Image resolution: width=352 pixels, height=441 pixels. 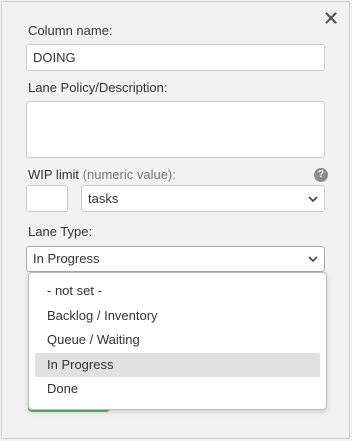 I want to click on lane-type-label: Lane Type:, so click(x=60, y=231).